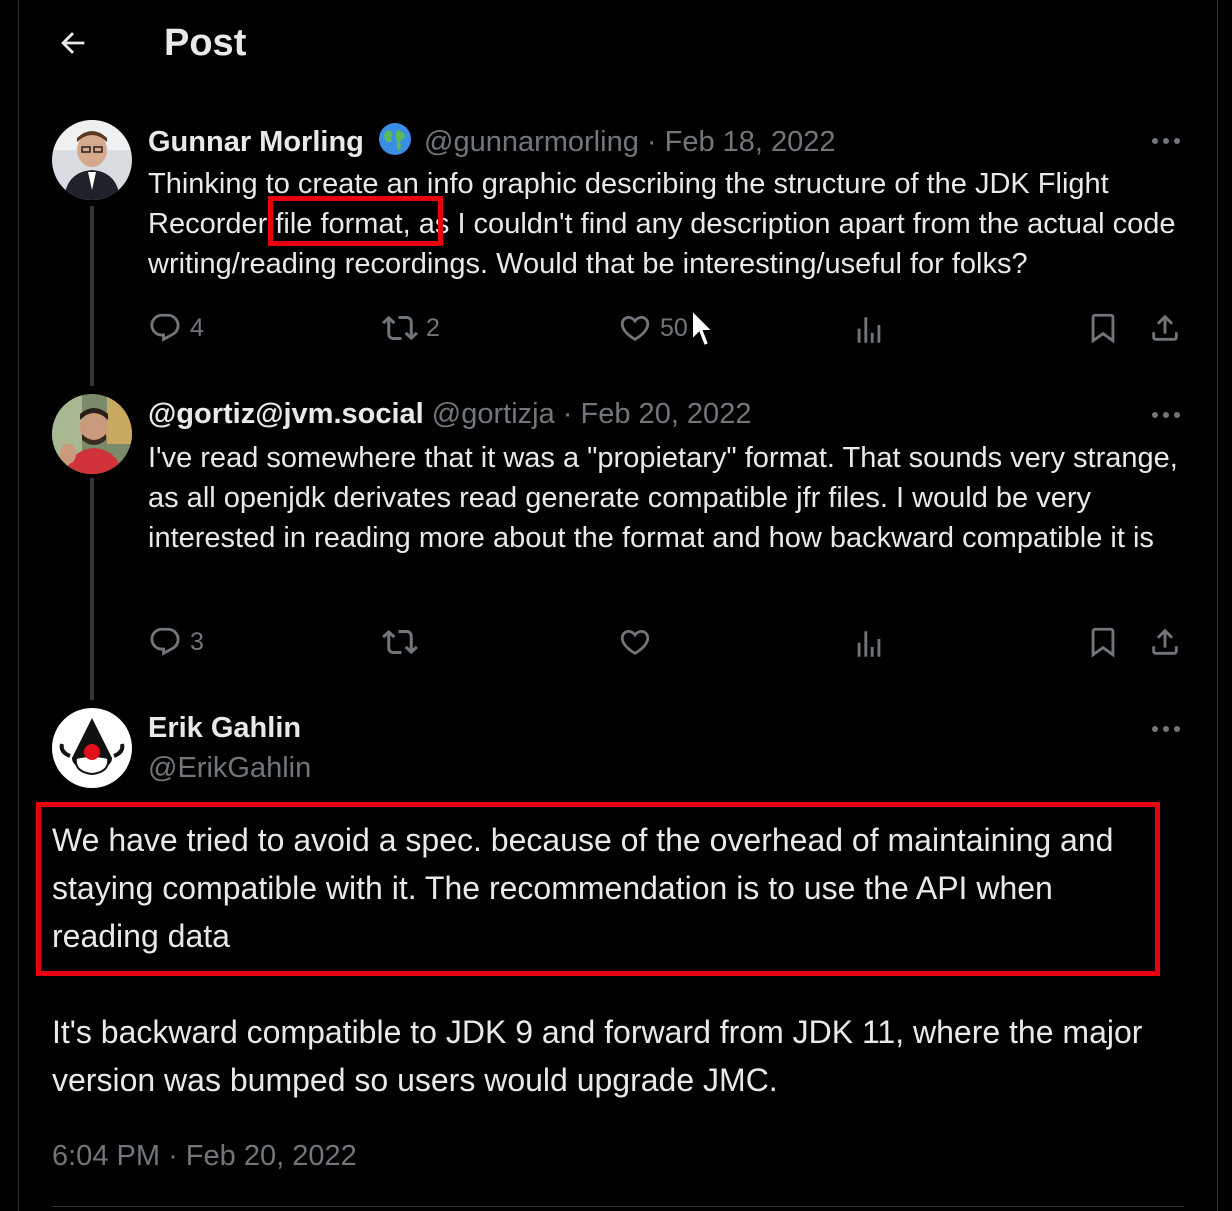 The image size is (1232, 1211). Describe the element at coordinates (286, 414) in the screenshot. I see `author-name: @gortiz@jvm.social` at that location.